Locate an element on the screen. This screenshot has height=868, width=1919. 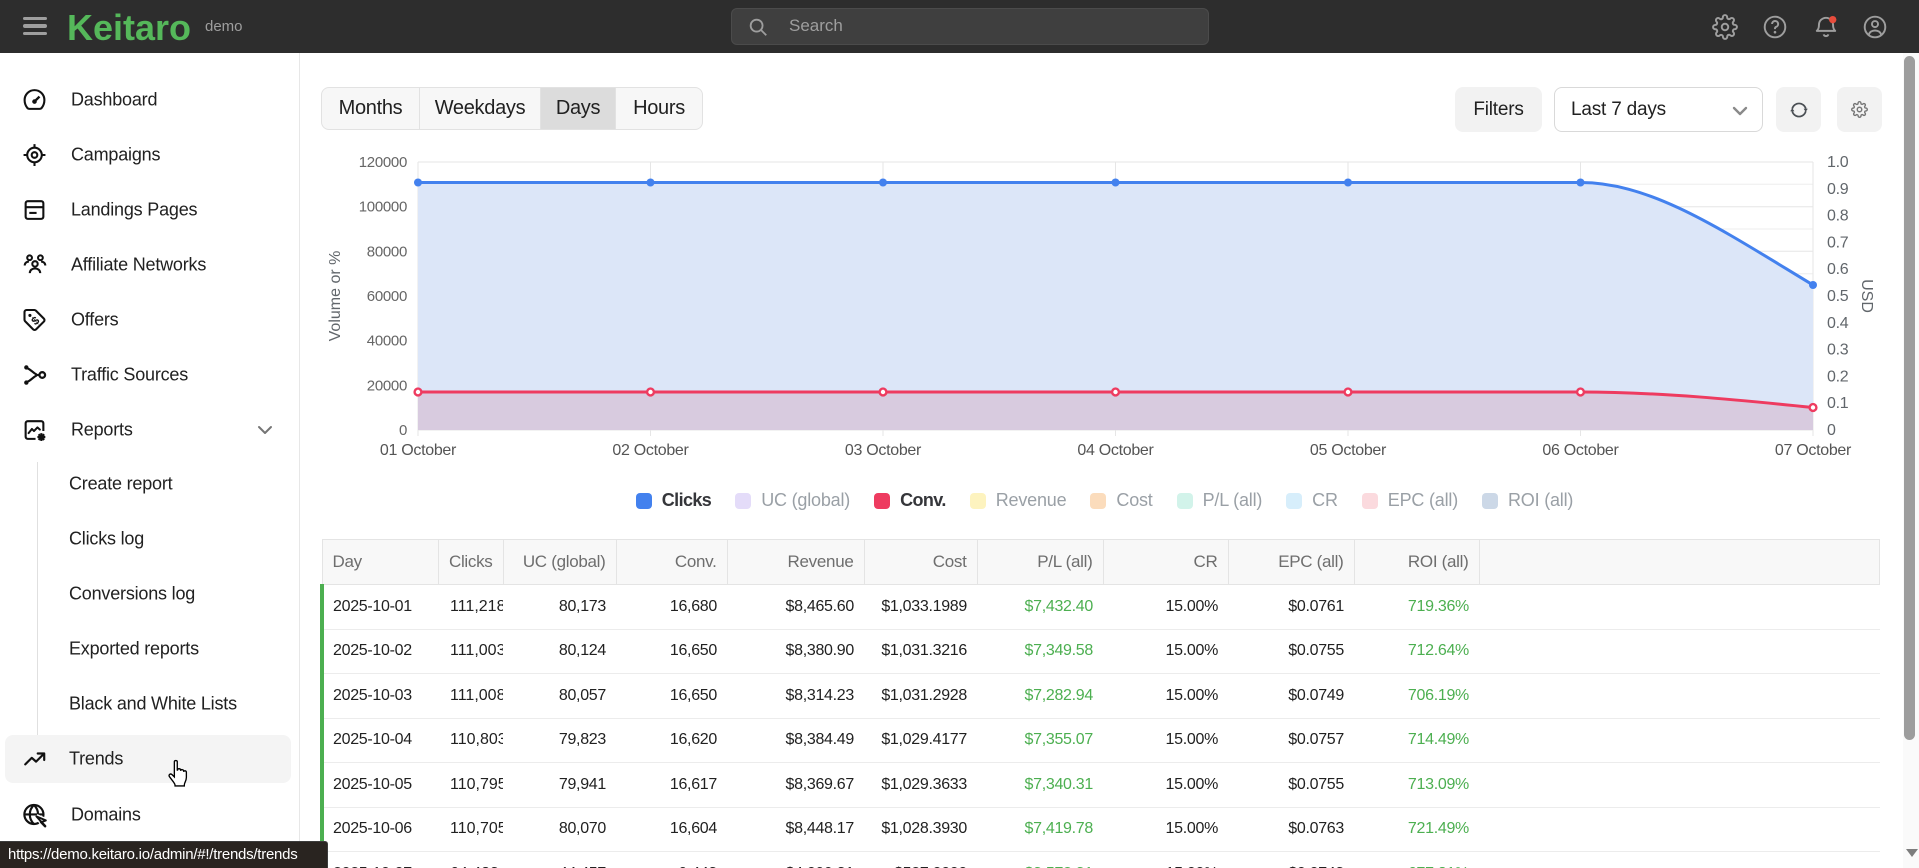
svg-text: 60000 is located at coordinates (387, 296).